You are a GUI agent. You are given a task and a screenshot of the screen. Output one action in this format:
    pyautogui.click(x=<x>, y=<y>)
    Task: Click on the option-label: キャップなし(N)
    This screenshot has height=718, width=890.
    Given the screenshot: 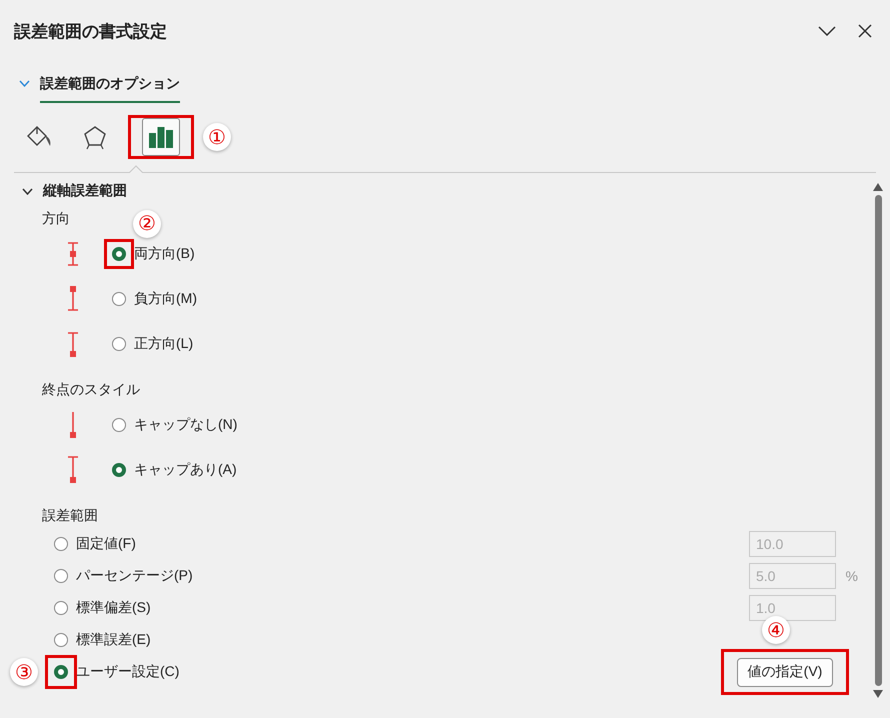 What is the action you would take?
    pyautogui.click(x=186, y=425)
    